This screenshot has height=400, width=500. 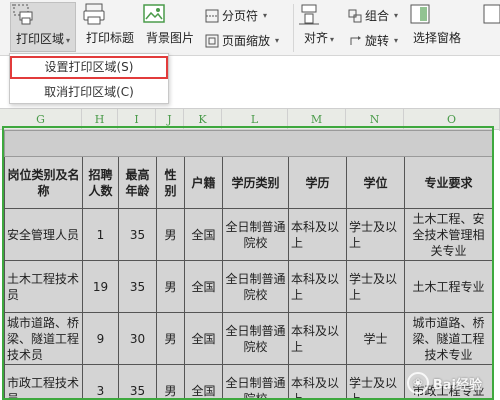 I want to click on column-header-h: H, so click(x=100, y=120).